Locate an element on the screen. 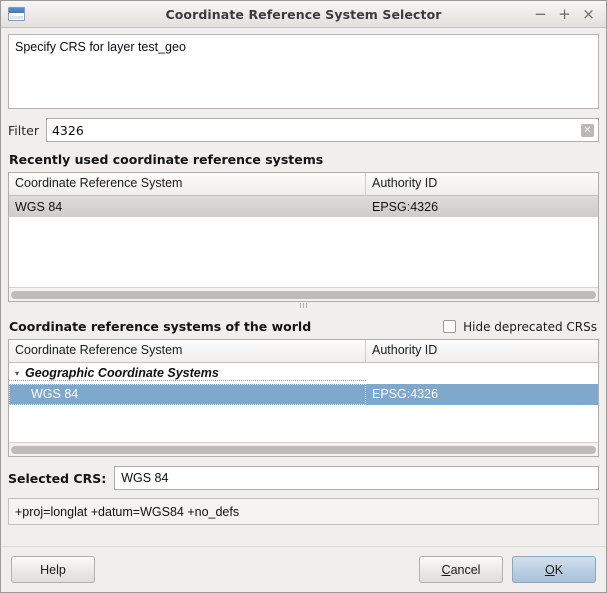 This screenshot has height=593, width=607. clear-text-icon: ✕ is located at coordinates (587, 130).